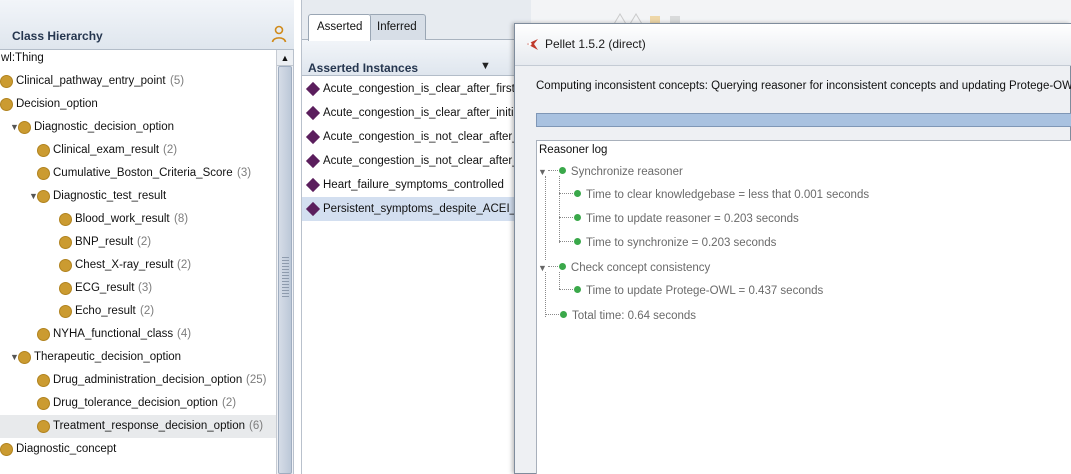 Image resolution: width=1071 pixels, height=474 pixels. I want to click on tree-row-label: Clinical_exam_result, so click(106, 150).